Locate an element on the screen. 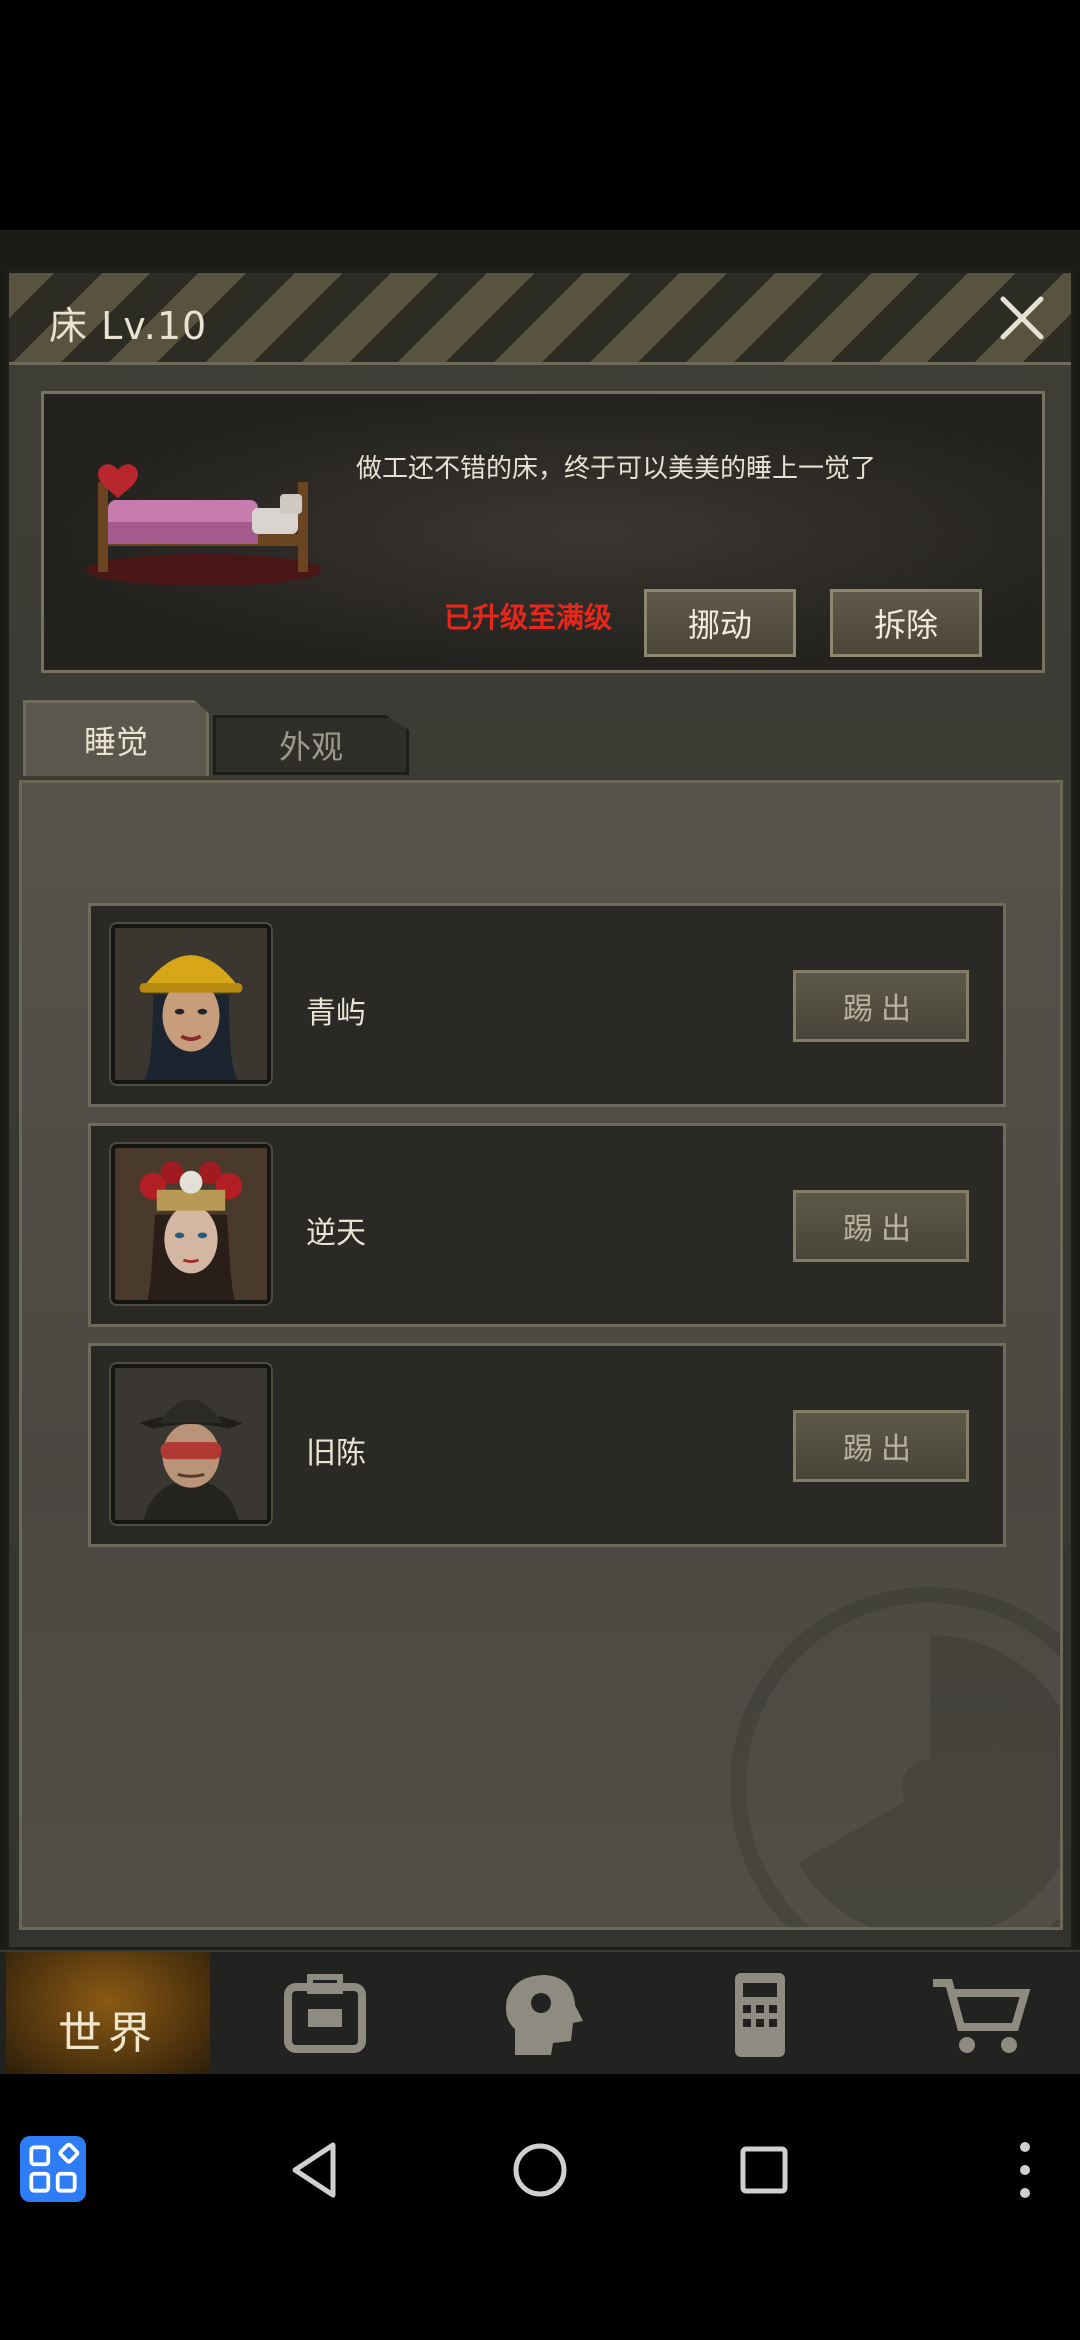 This screenshot has height=2340, width=1080. nav-phone is located at coordinates (760, 2014).